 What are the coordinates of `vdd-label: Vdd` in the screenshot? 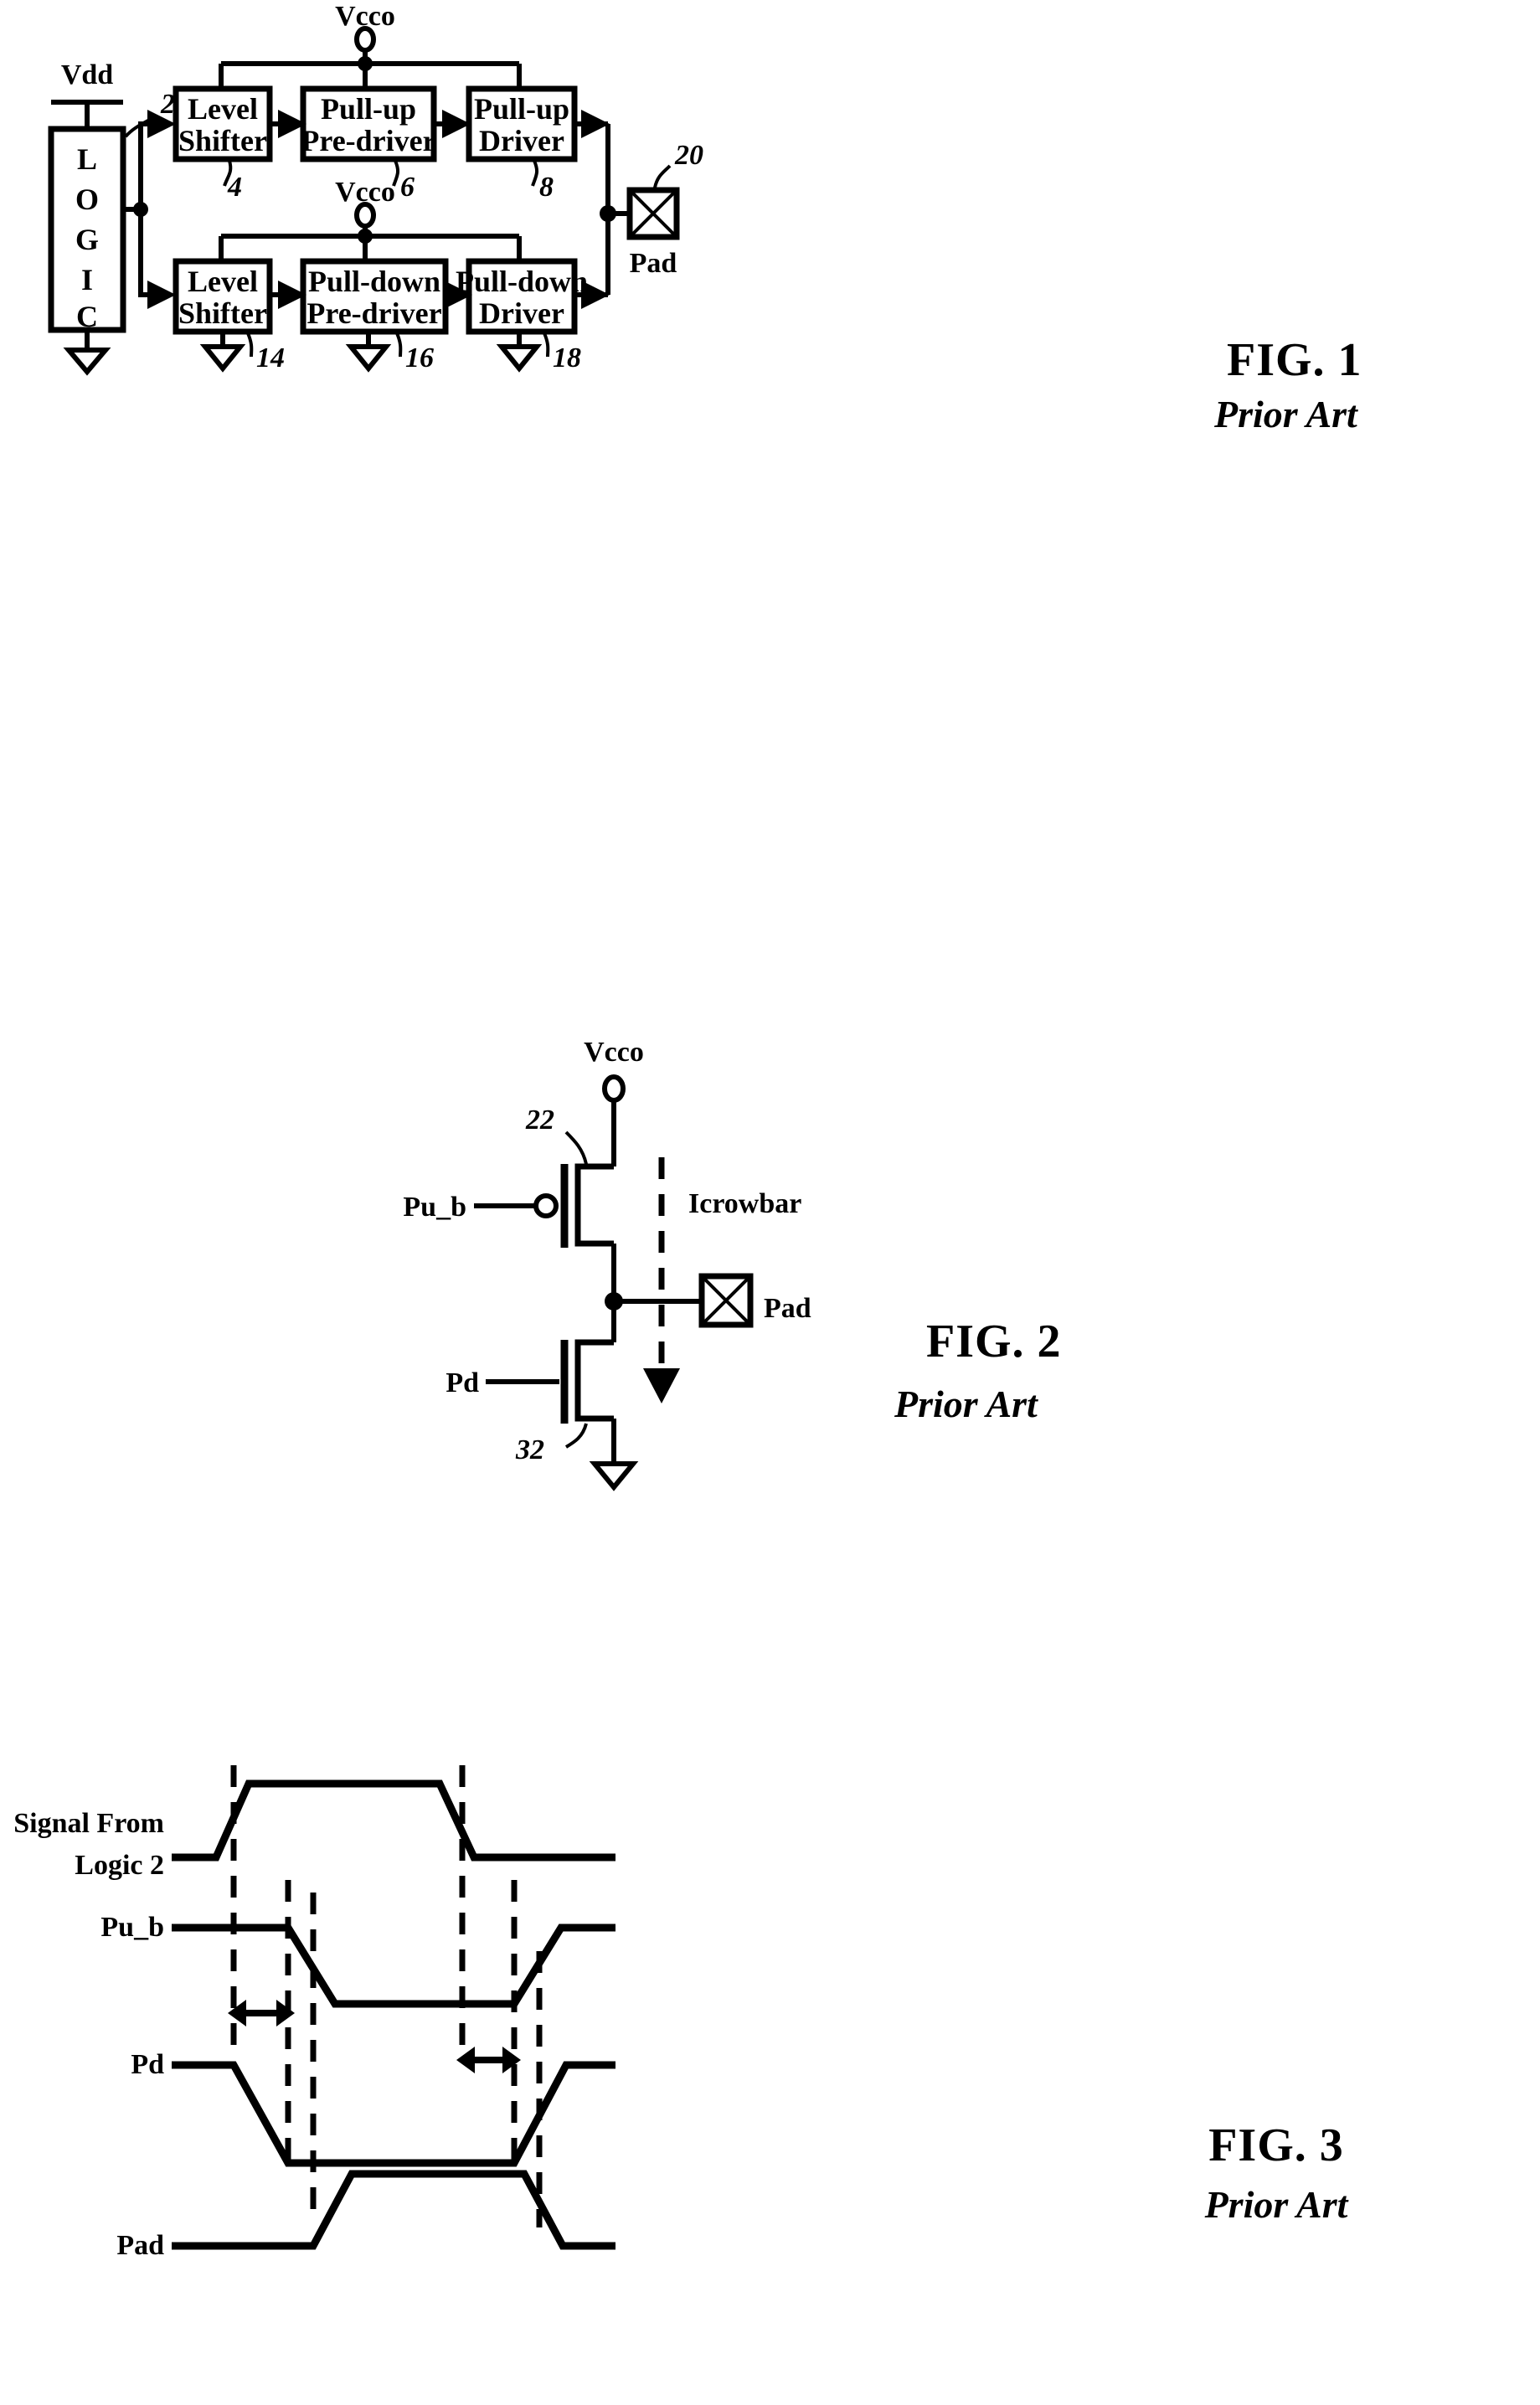 It's located at (87, 74).